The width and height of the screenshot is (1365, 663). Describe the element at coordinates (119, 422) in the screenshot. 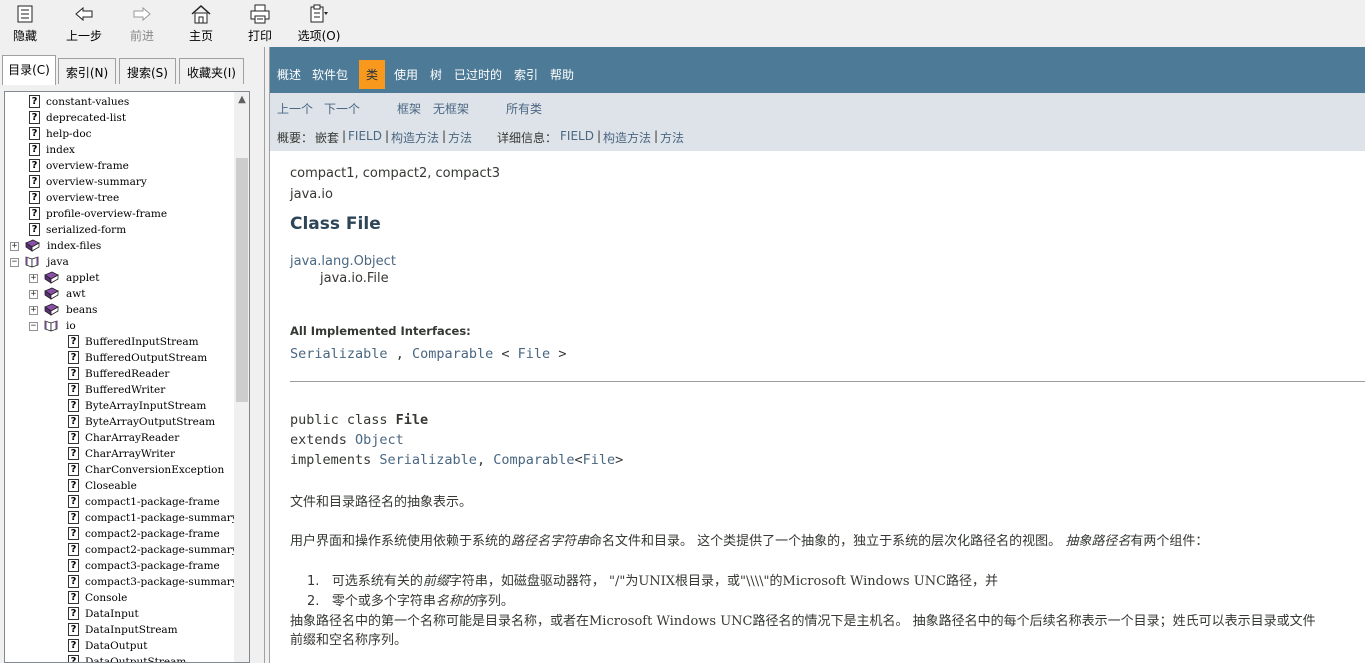

I see `tree-item: ? ByteArrayOutputStream` at that location.